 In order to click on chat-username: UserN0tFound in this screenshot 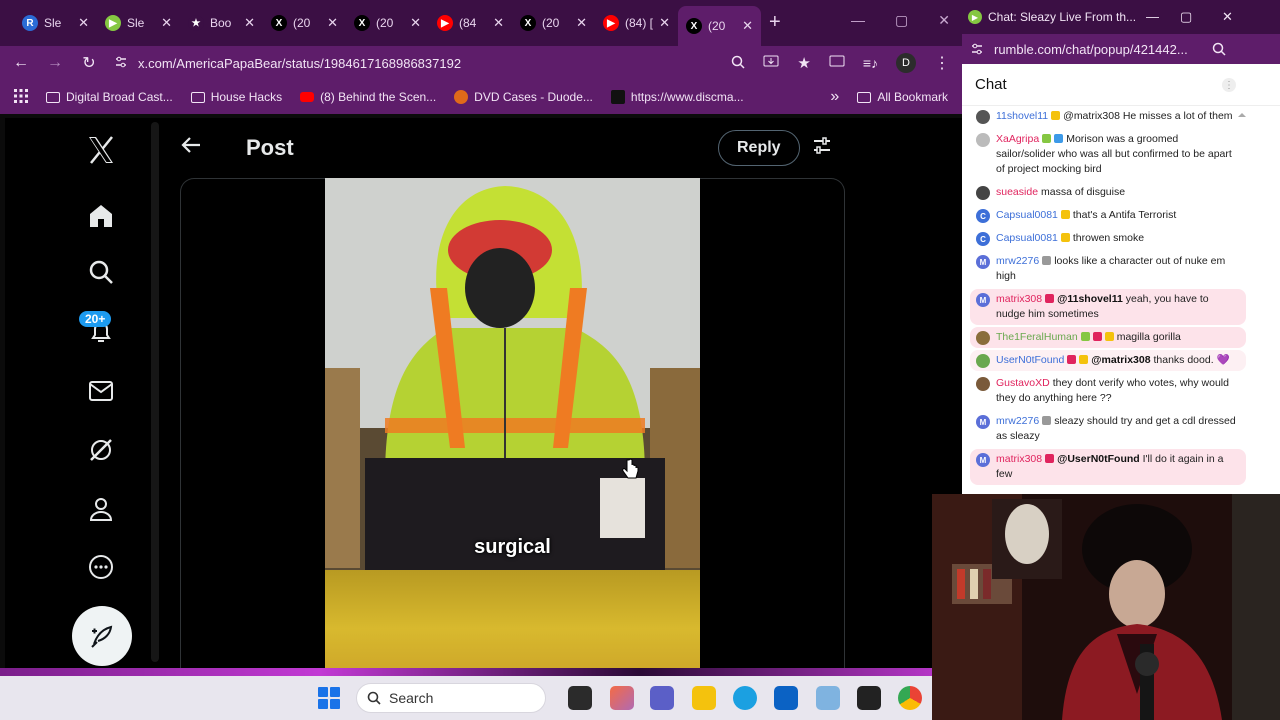, I will do `click(1030, 360)`.